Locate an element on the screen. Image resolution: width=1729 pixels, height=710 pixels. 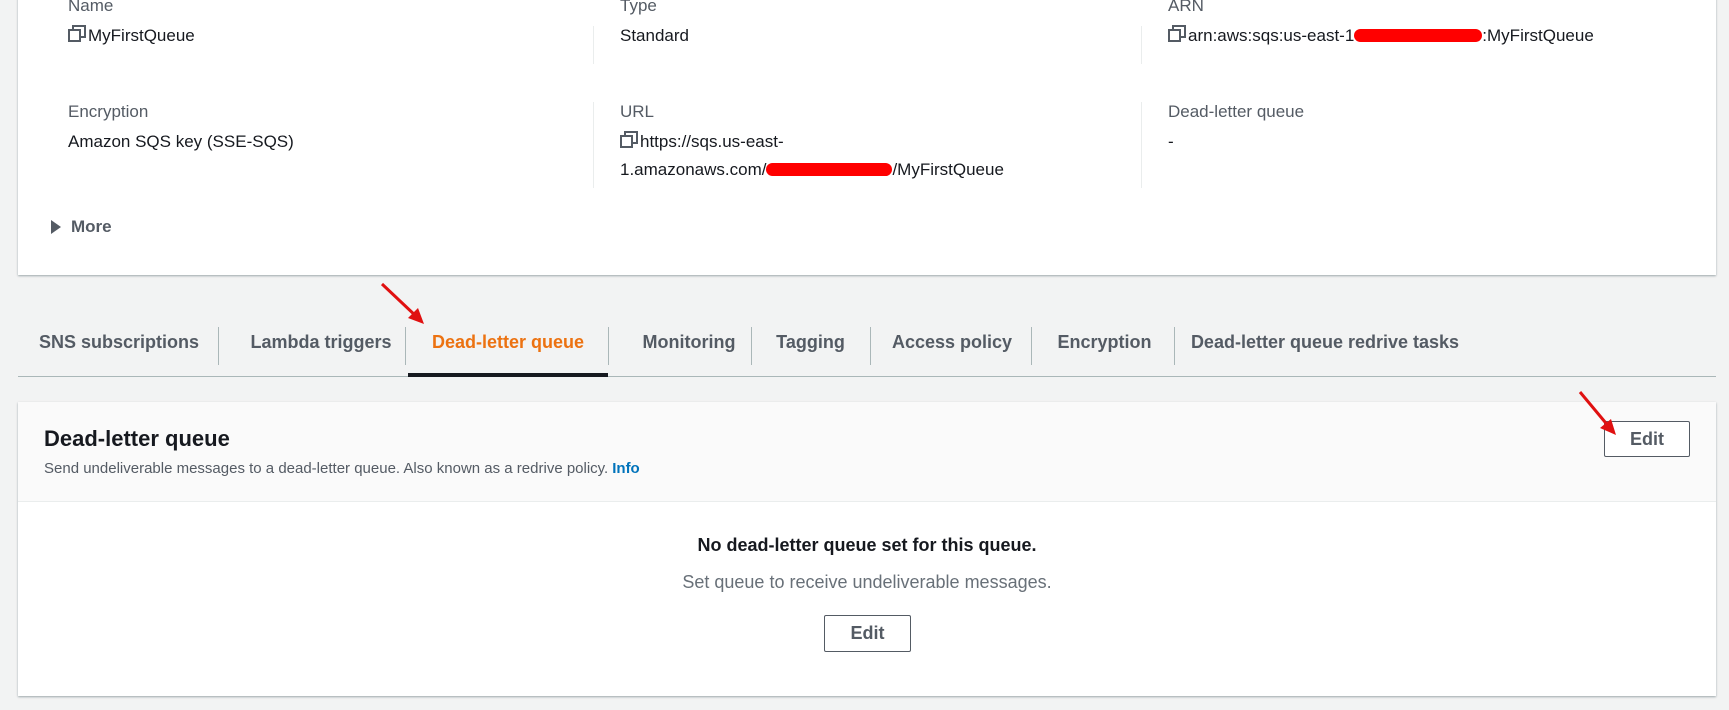
more-expander: More is located at coordinates (81, 227).